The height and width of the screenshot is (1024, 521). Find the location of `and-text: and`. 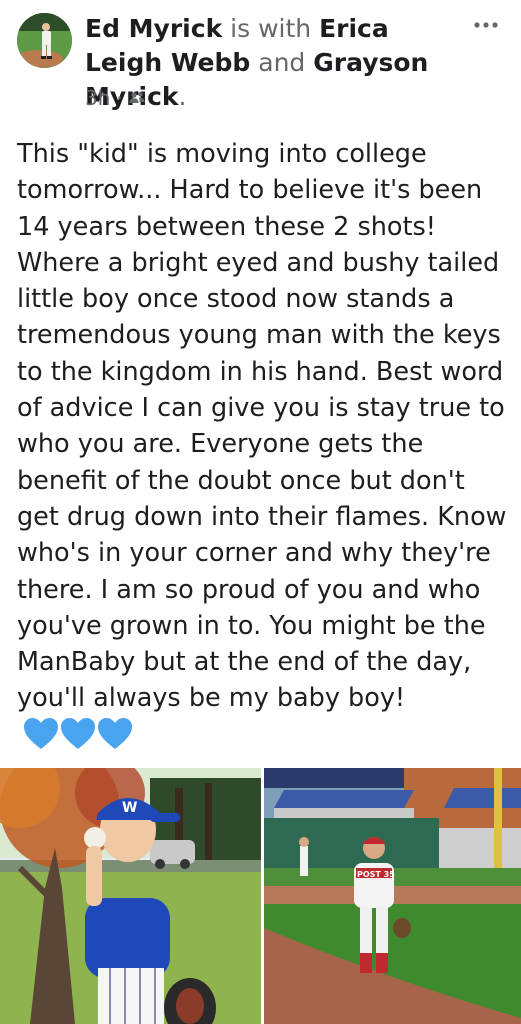

and-text: and is located at coordinates (282, 62).